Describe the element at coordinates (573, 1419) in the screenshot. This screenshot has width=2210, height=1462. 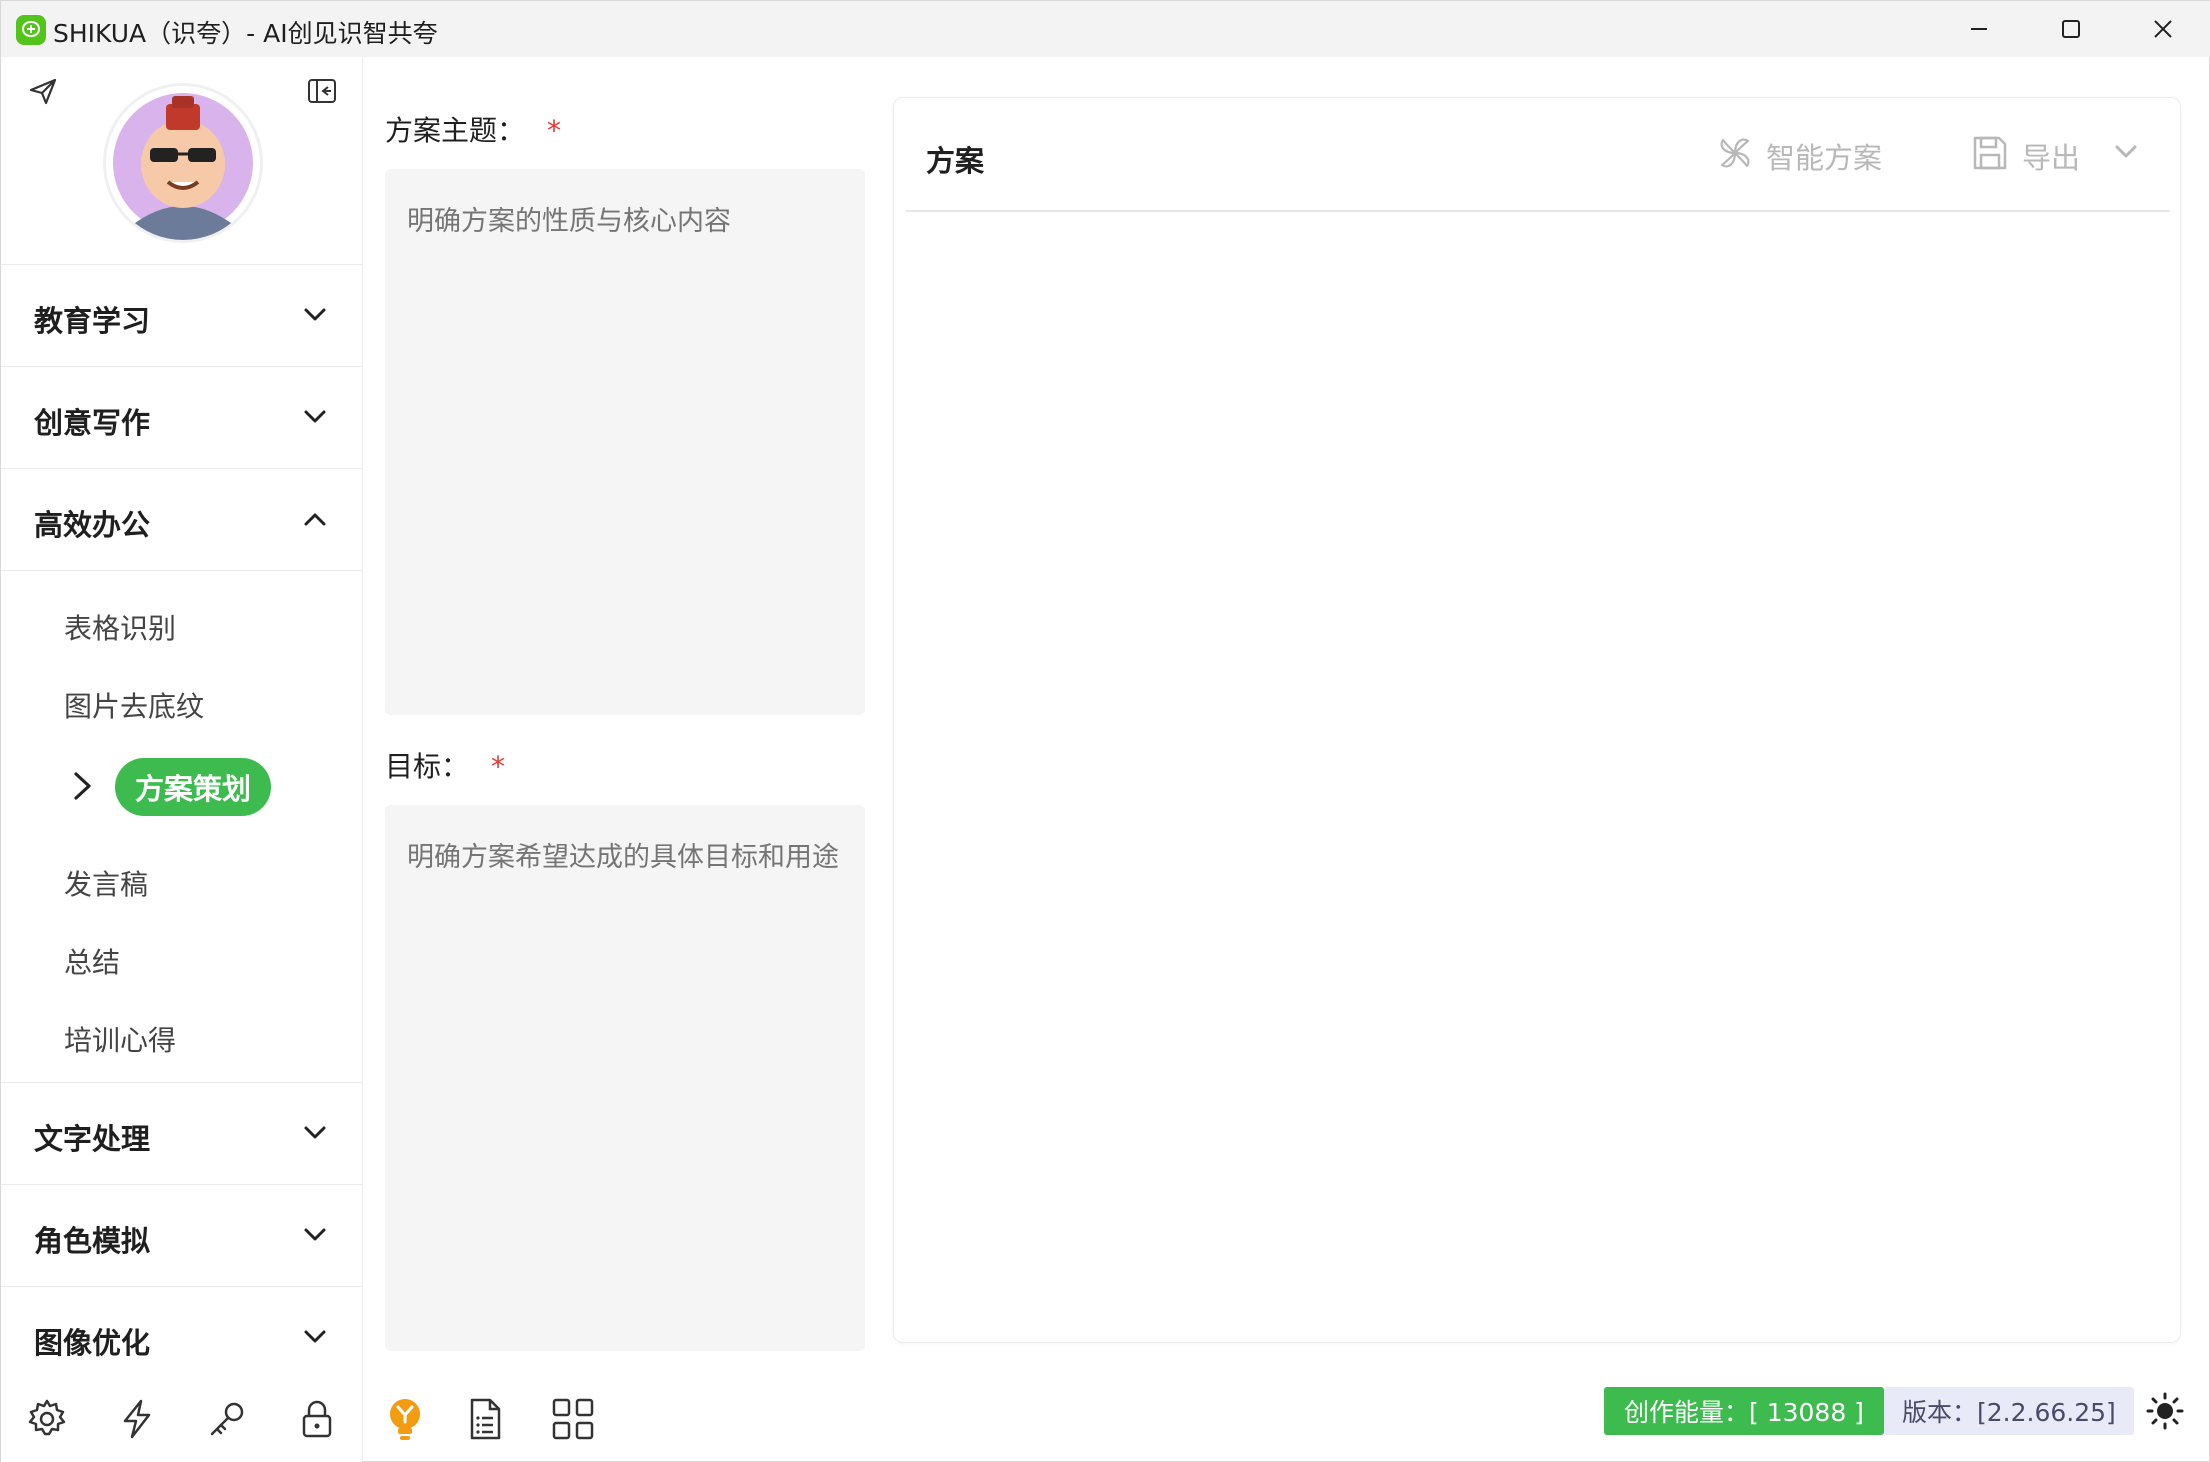
I see `grid-icon` at that location.